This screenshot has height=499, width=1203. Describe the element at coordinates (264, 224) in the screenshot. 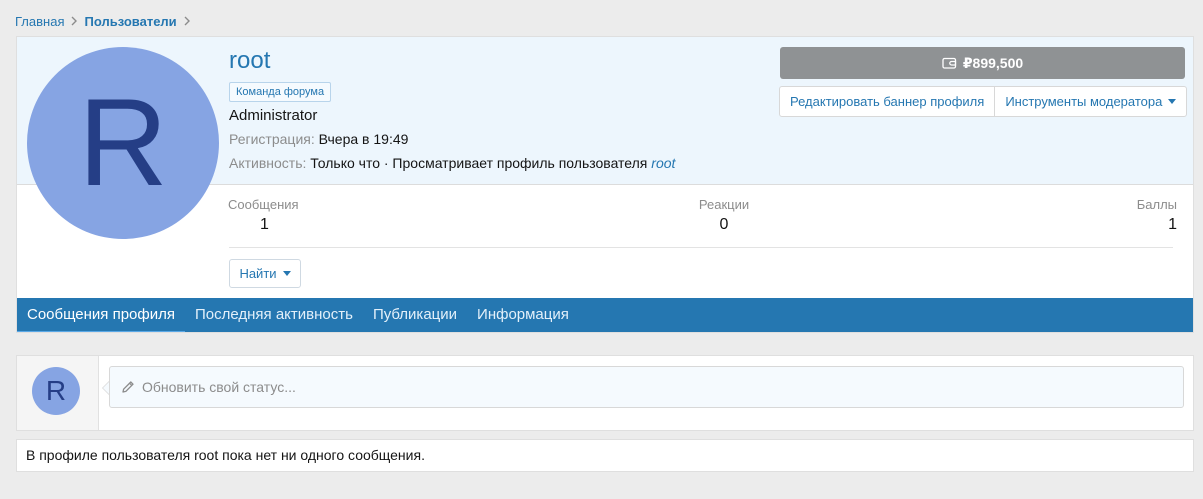

I see `stat-messages-value: 1` at that location.